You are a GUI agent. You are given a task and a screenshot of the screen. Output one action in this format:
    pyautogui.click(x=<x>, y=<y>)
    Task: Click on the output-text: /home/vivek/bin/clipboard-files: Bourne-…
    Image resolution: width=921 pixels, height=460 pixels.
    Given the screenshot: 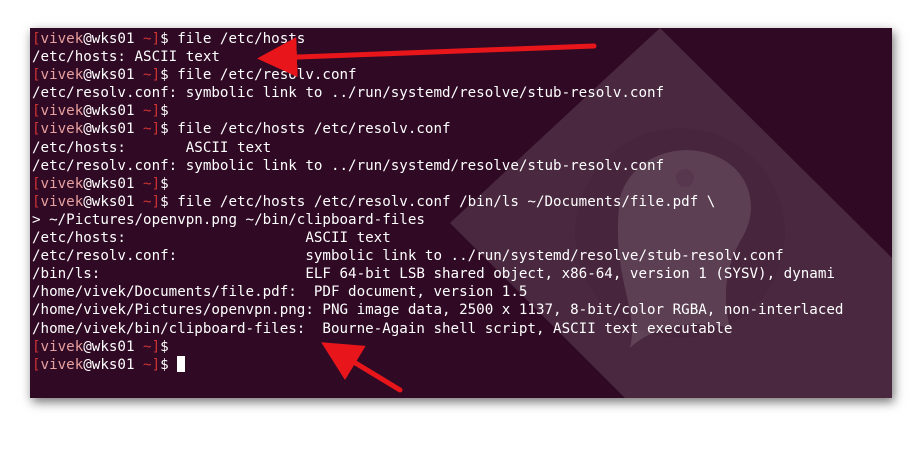 What is the action you would take?
    pyautogui.click(x=382, y=328)
    